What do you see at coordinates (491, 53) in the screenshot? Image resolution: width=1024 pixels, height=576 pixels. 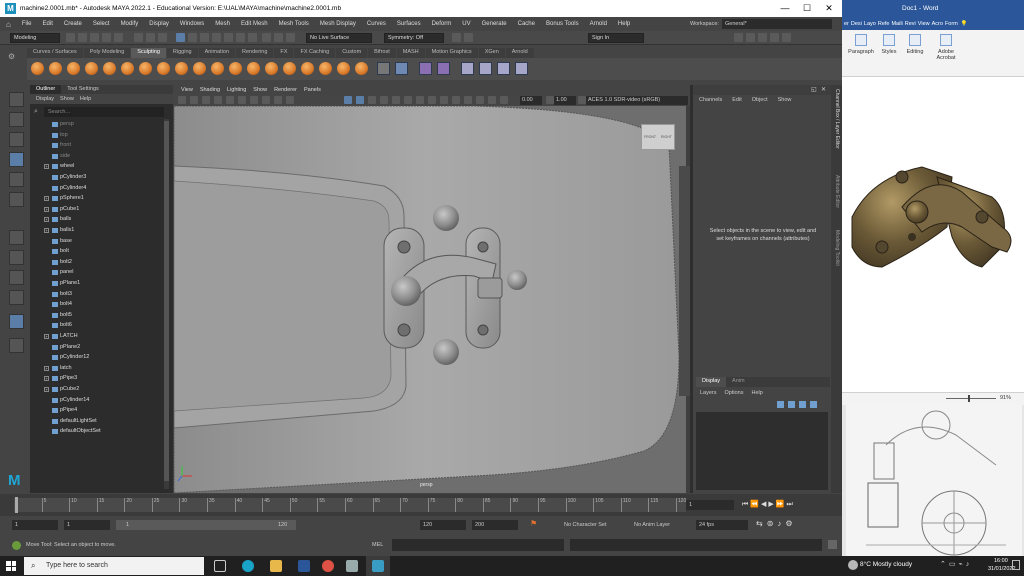 I see `shelf-tab-xgen: XGen` at bounding box center [491, 53].